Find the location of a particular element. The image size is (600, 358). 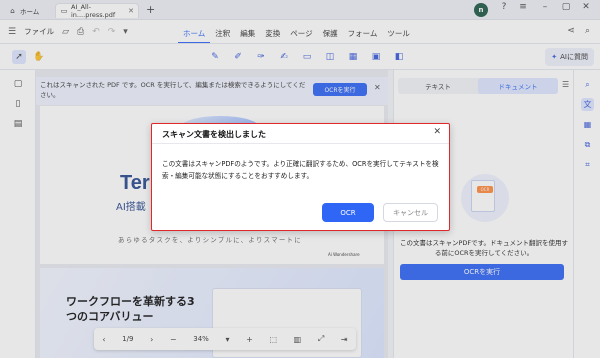

close-dialog-icon: ✕ is located at coordinates (437, 132).